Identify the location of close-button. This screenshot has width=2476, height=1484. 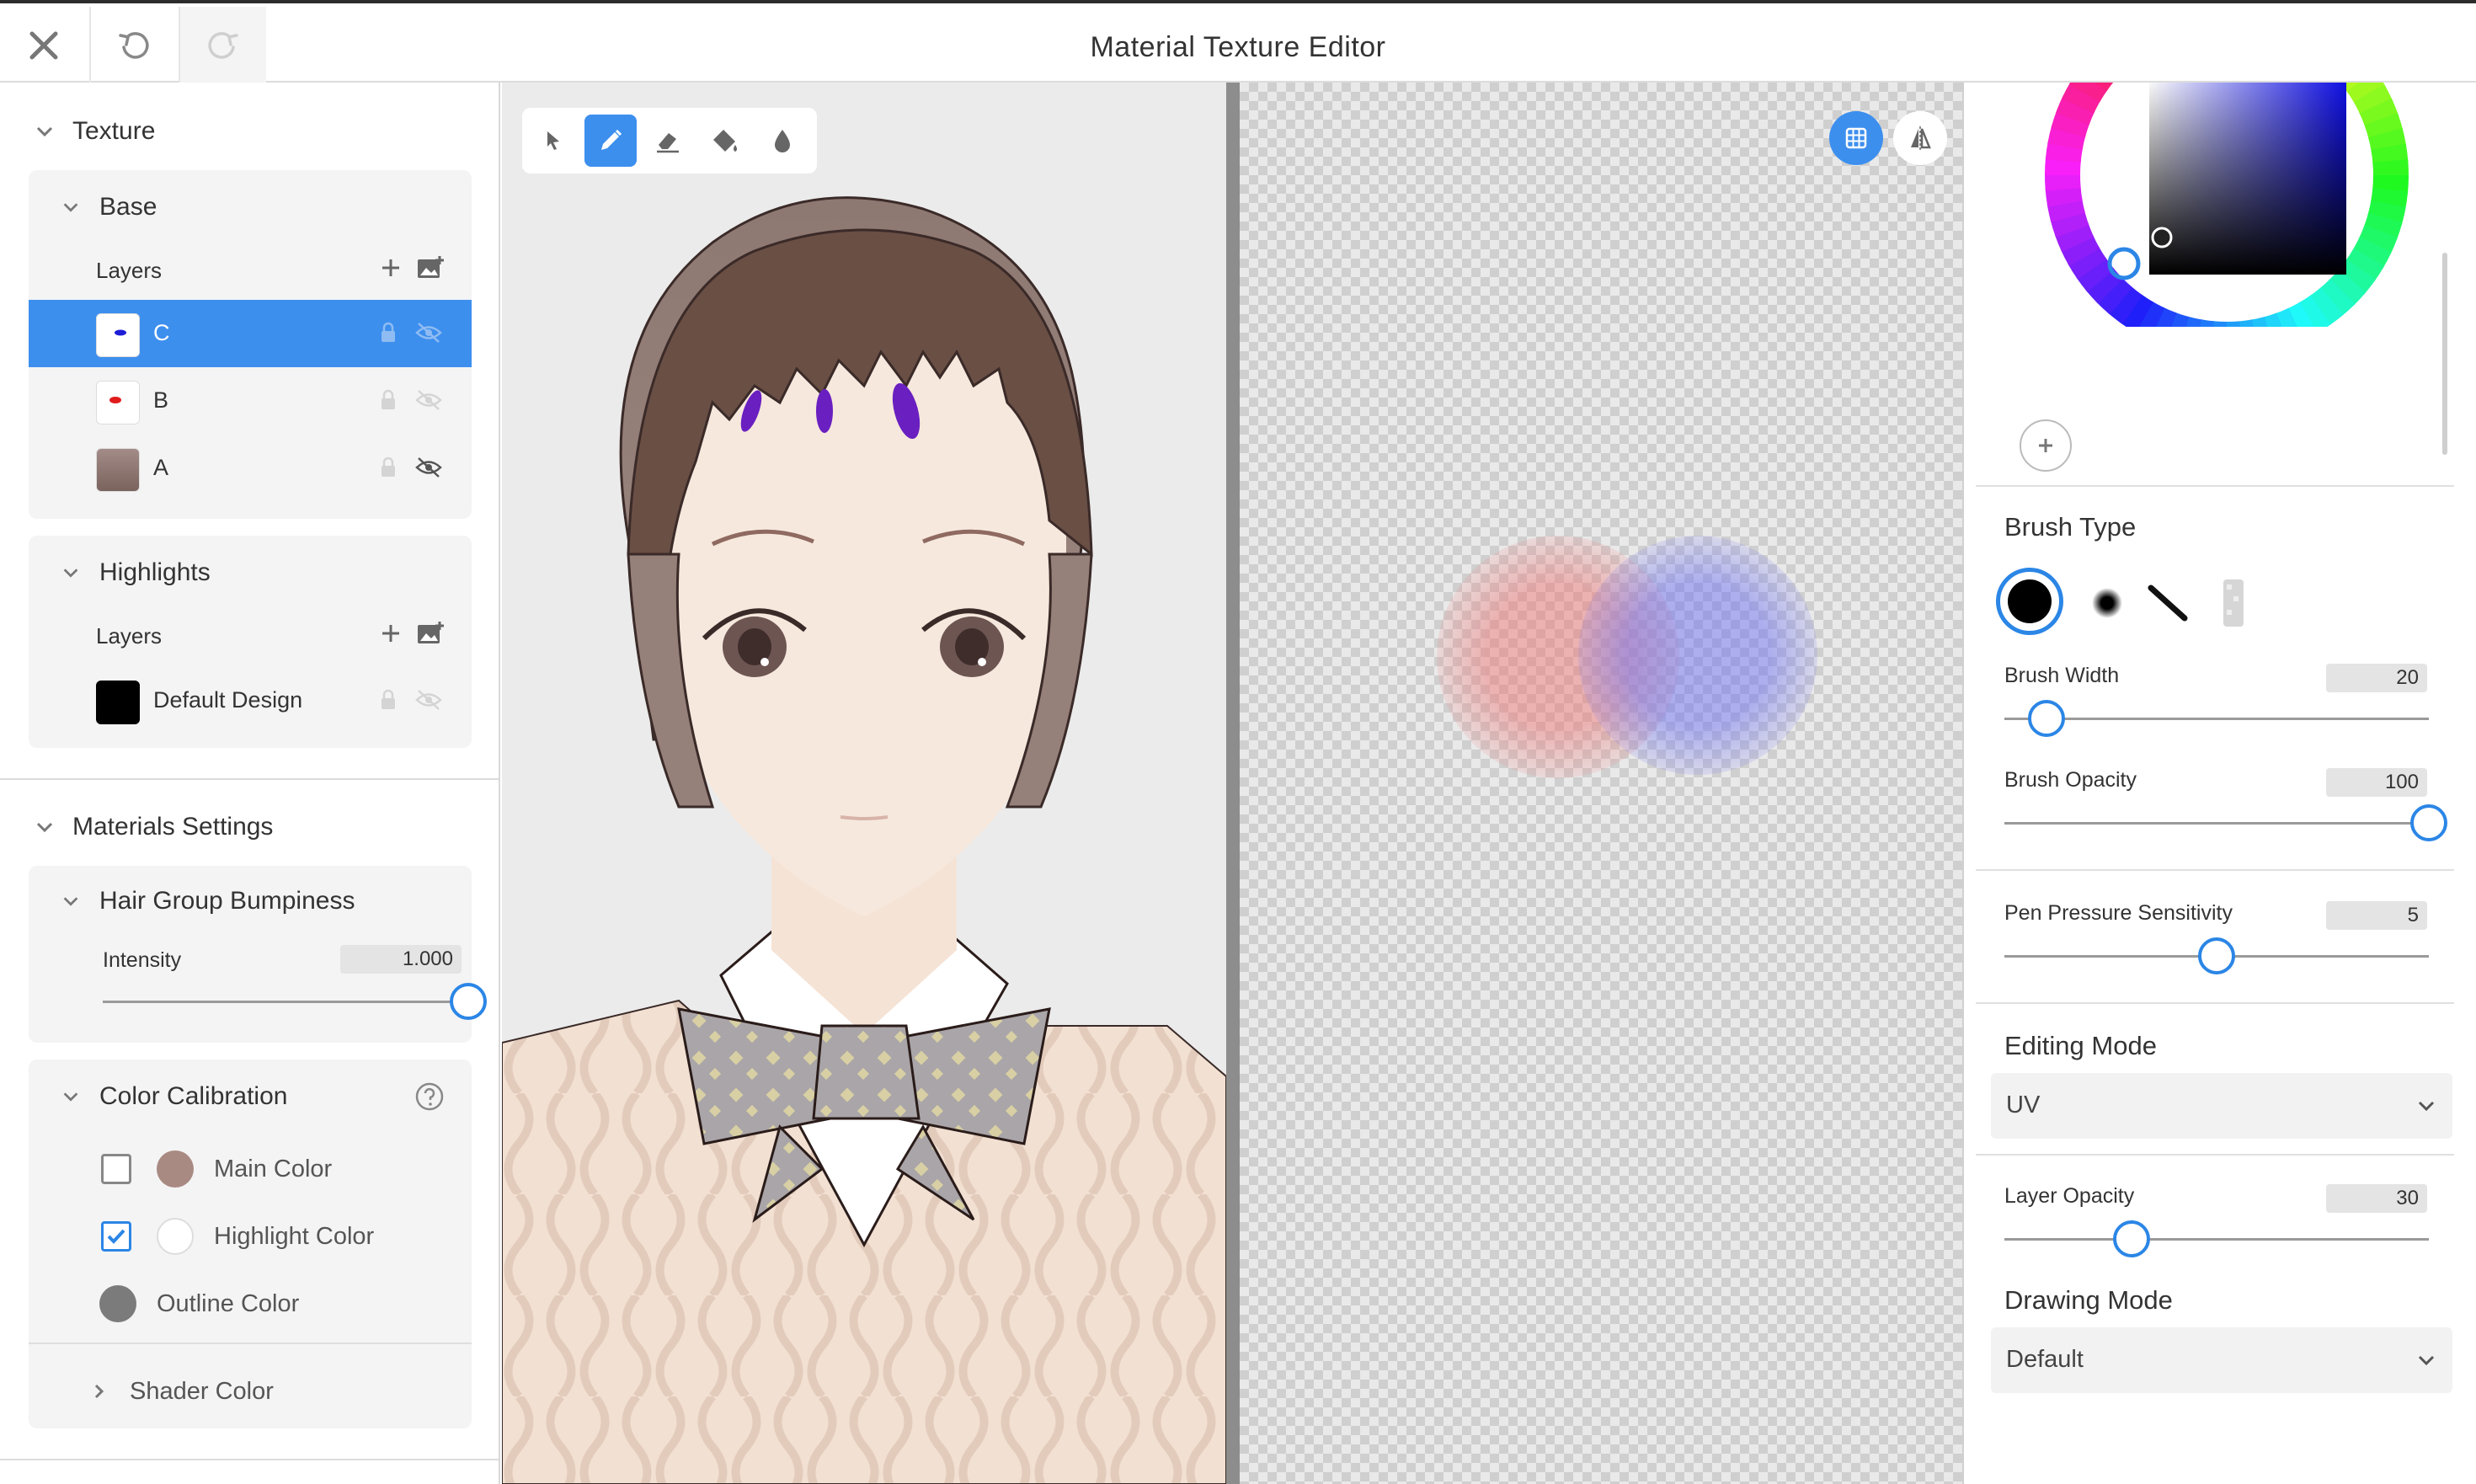
(44, 46).